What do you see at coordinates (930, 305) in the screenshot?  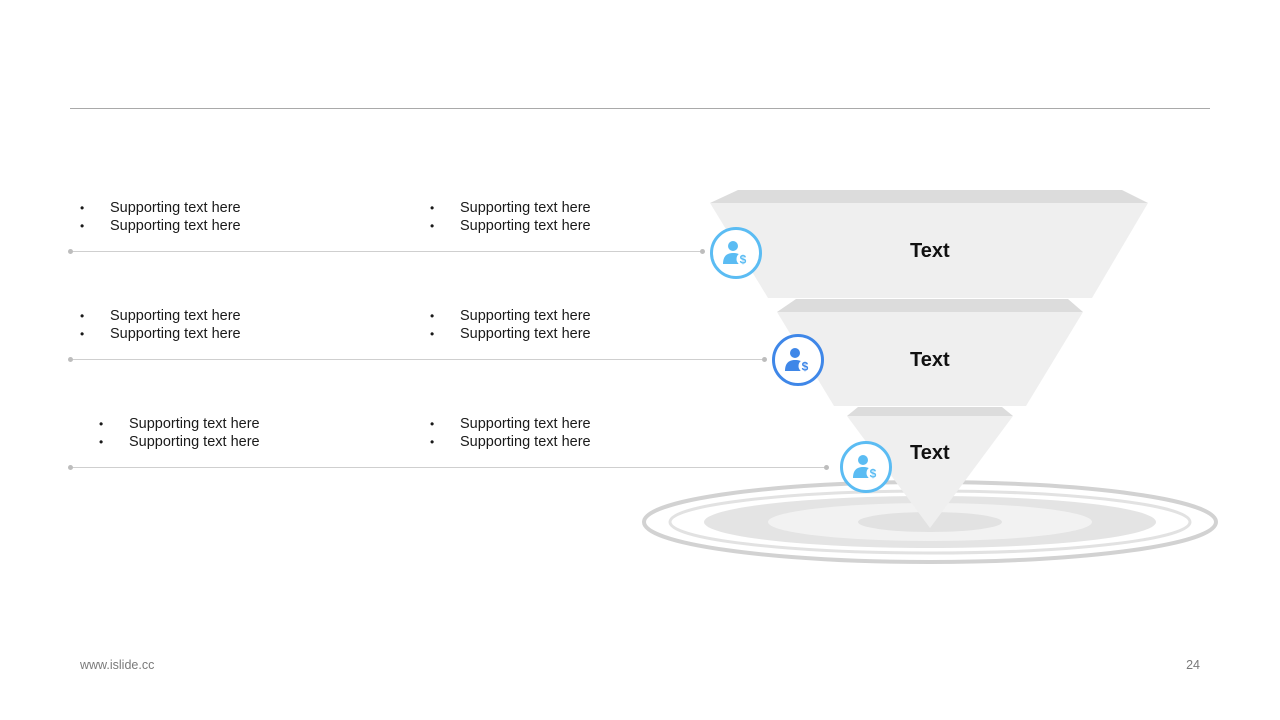 I see `funnel-tier-2-top-face` at bounding box center [930, 305].